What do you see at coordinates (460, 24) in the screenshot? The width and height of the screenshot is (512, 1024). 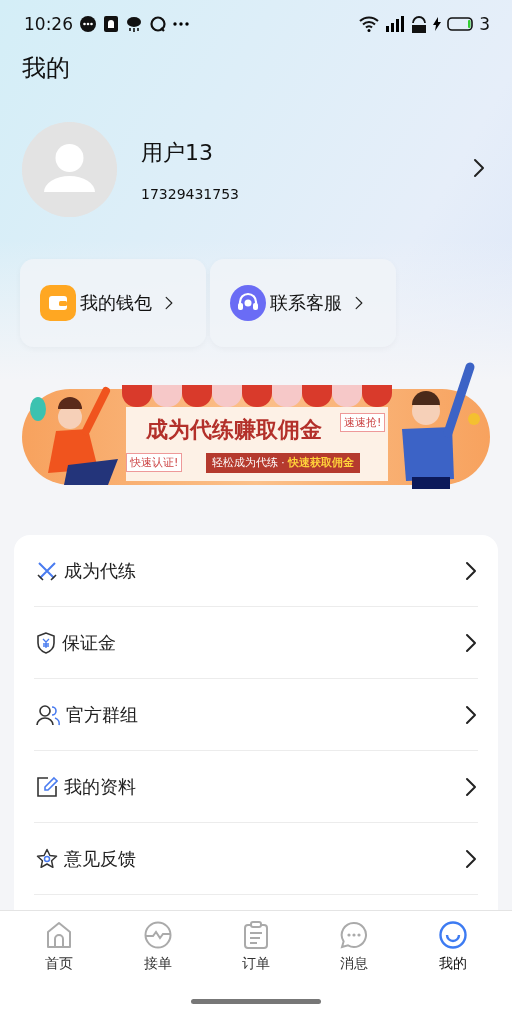 I see `battery-icon` at bounding box center [460, 24].